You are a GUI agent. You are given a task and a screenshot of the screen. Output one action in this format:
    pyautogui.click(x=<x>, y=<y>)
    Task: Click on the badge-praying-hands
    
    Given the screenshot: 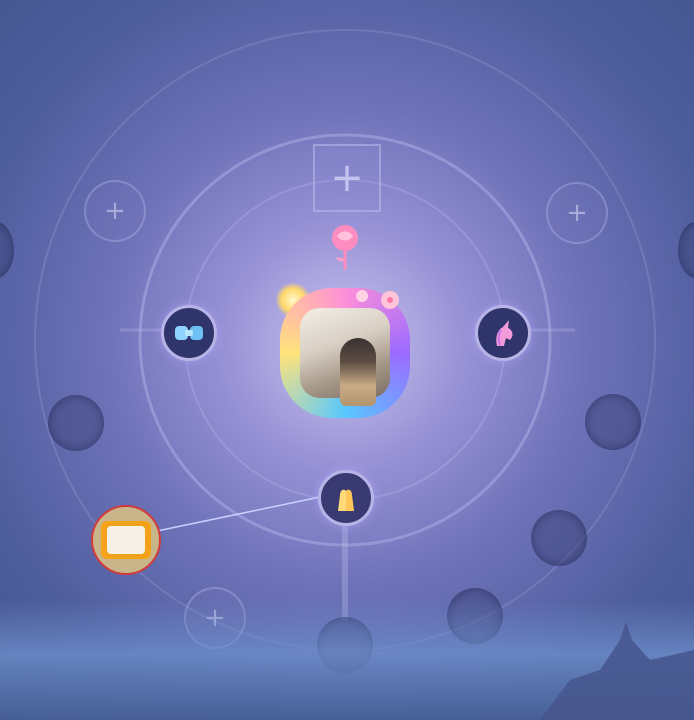 What is the action you would take?
    pyautogui.click(x=346, y=498)
    